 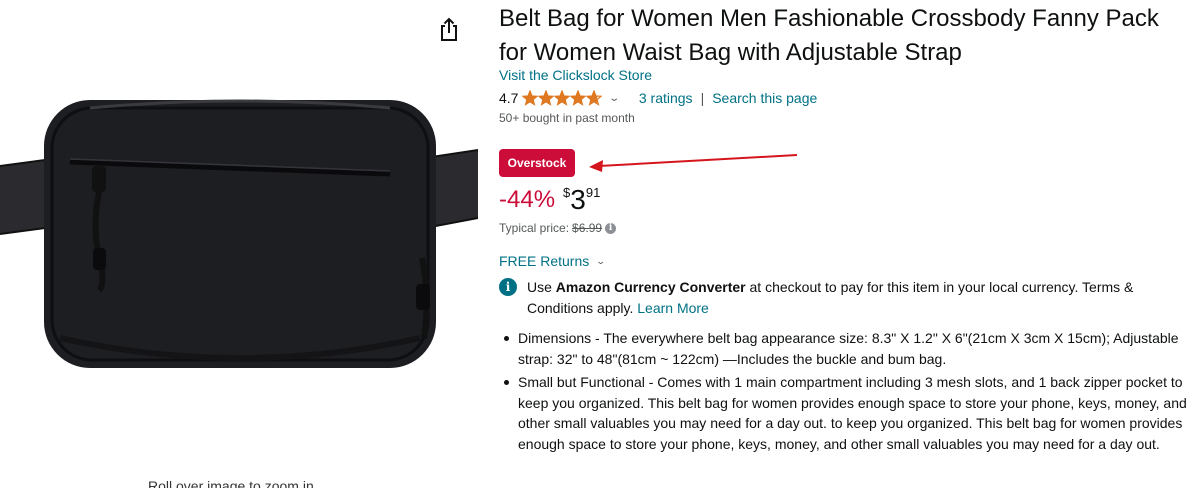 I want to click on store-link: Visit the Clickslock Store, so click(x=575, y=75).